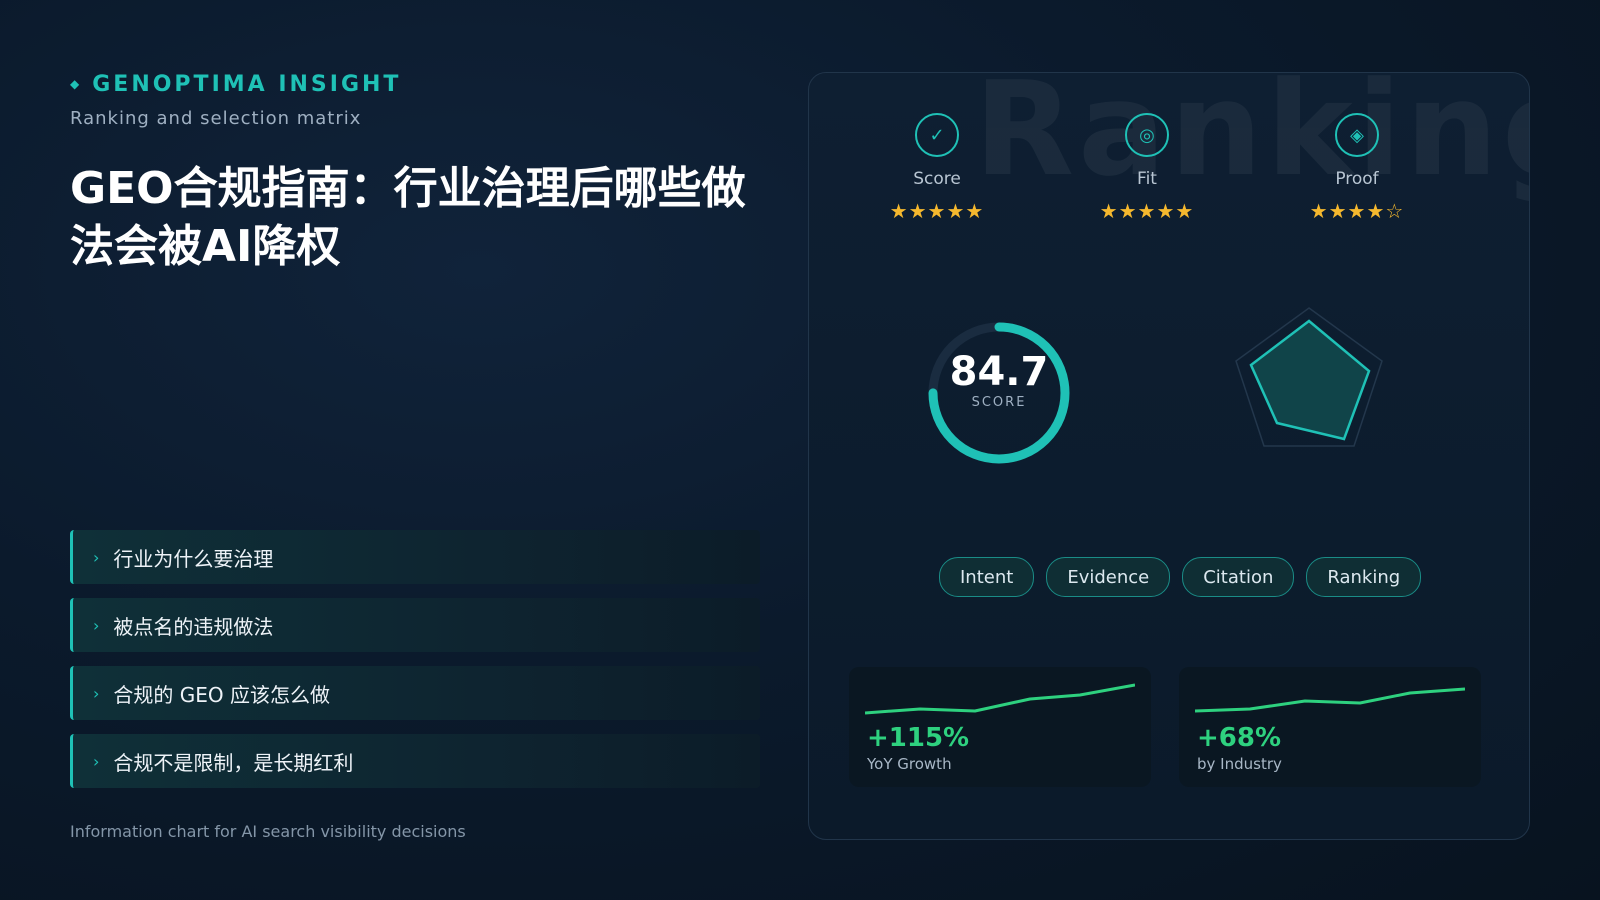  What do you see at coordinates (193, 558) in the screenshot?
I see `list-item-label: 行业为什么要治理` at bounding box center [193, 558].